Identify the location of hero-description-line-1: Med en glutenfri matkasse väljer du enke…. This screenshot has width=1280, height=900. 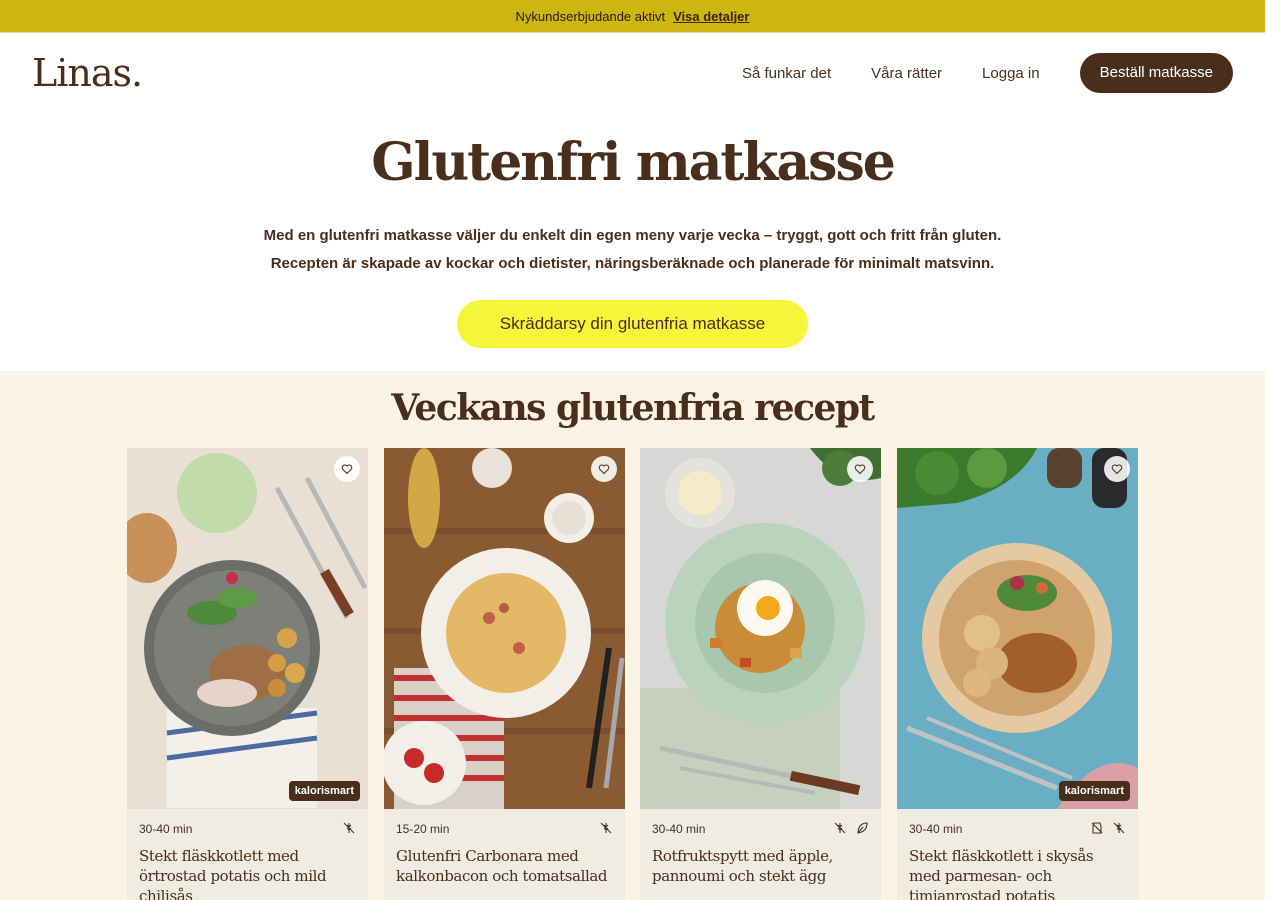
(632, 235).